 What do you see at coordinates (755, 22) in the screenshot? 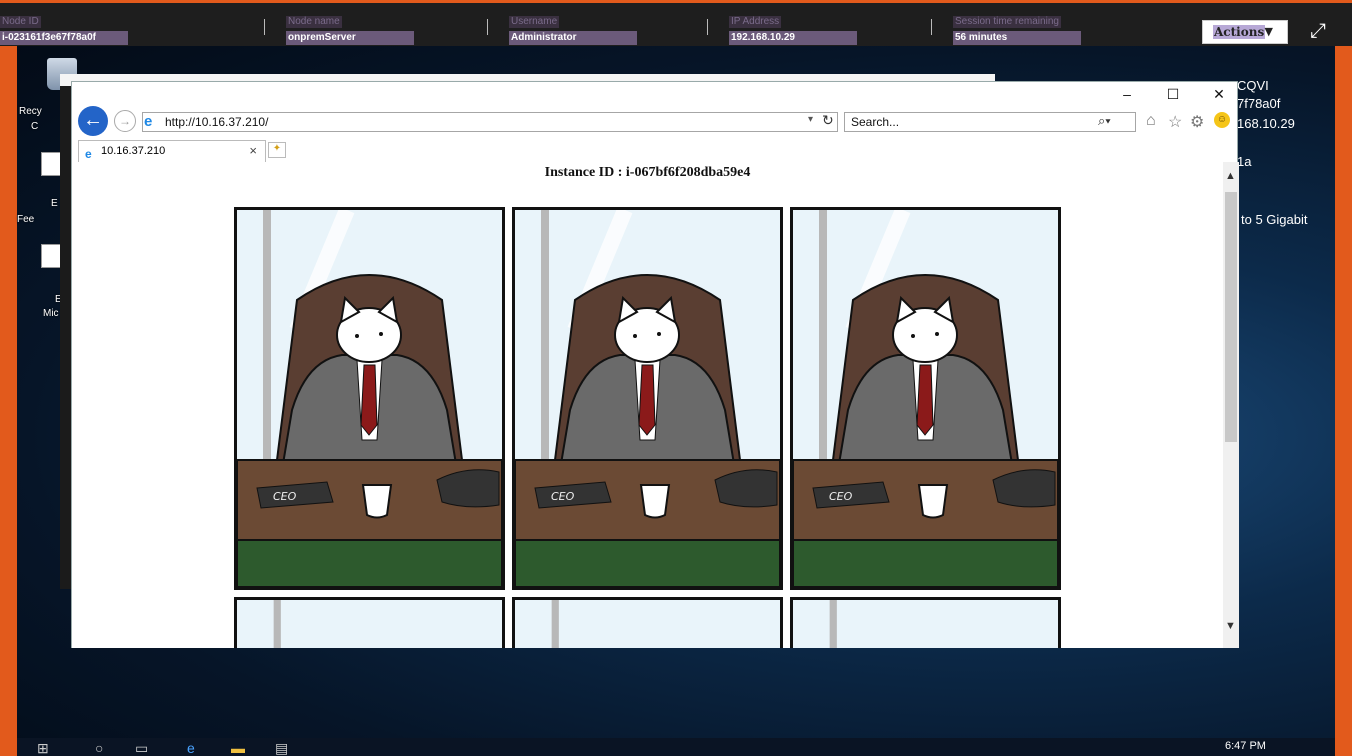
I see `ip-address-label: IP Address` at bounding box center [755, 22].